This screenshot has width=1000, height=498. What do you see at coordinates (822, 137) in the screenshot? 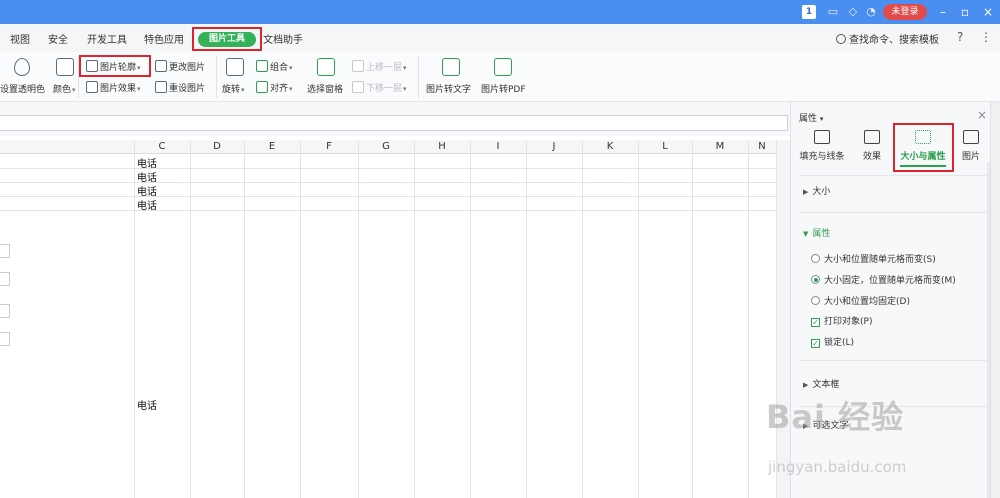
I see `paint-bucket-icon` at bounding box center [822, 137].